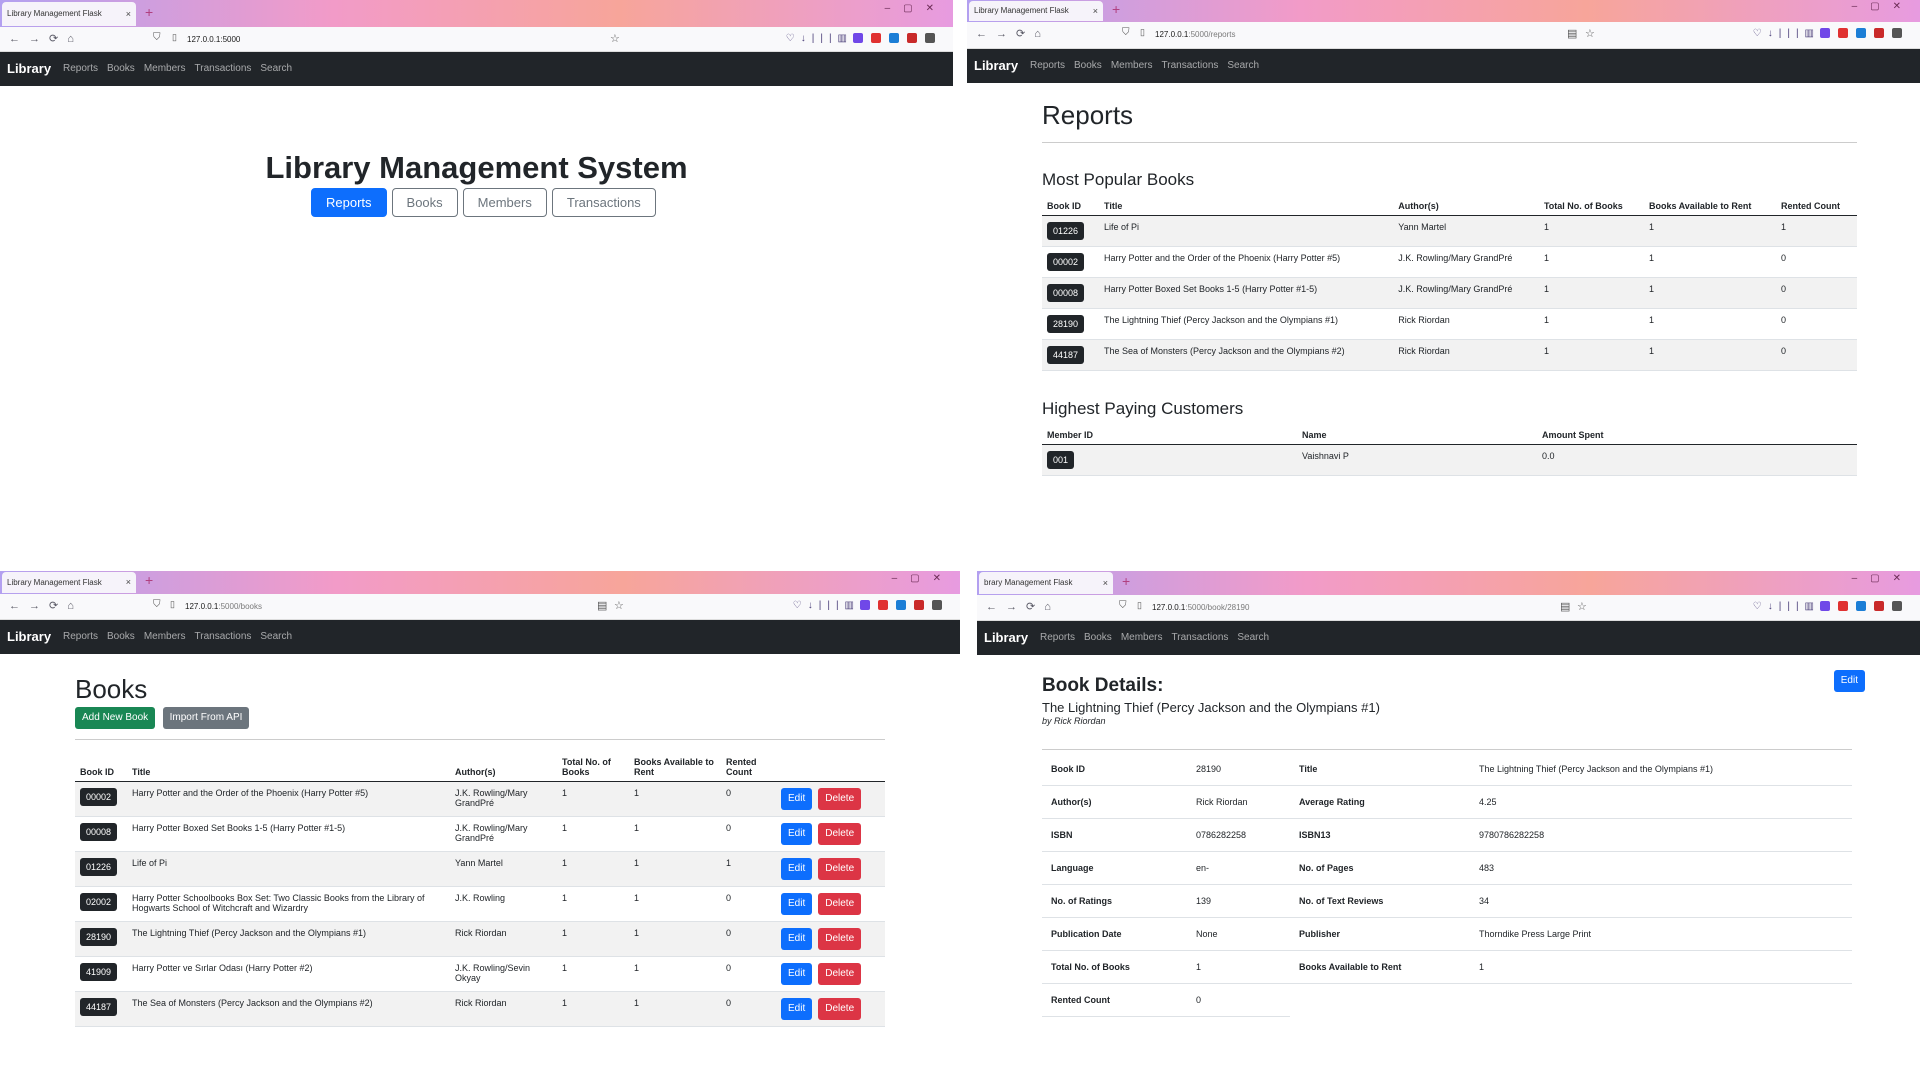  I want to click on table-cell: J.K. Rowling, so click(503, 904).